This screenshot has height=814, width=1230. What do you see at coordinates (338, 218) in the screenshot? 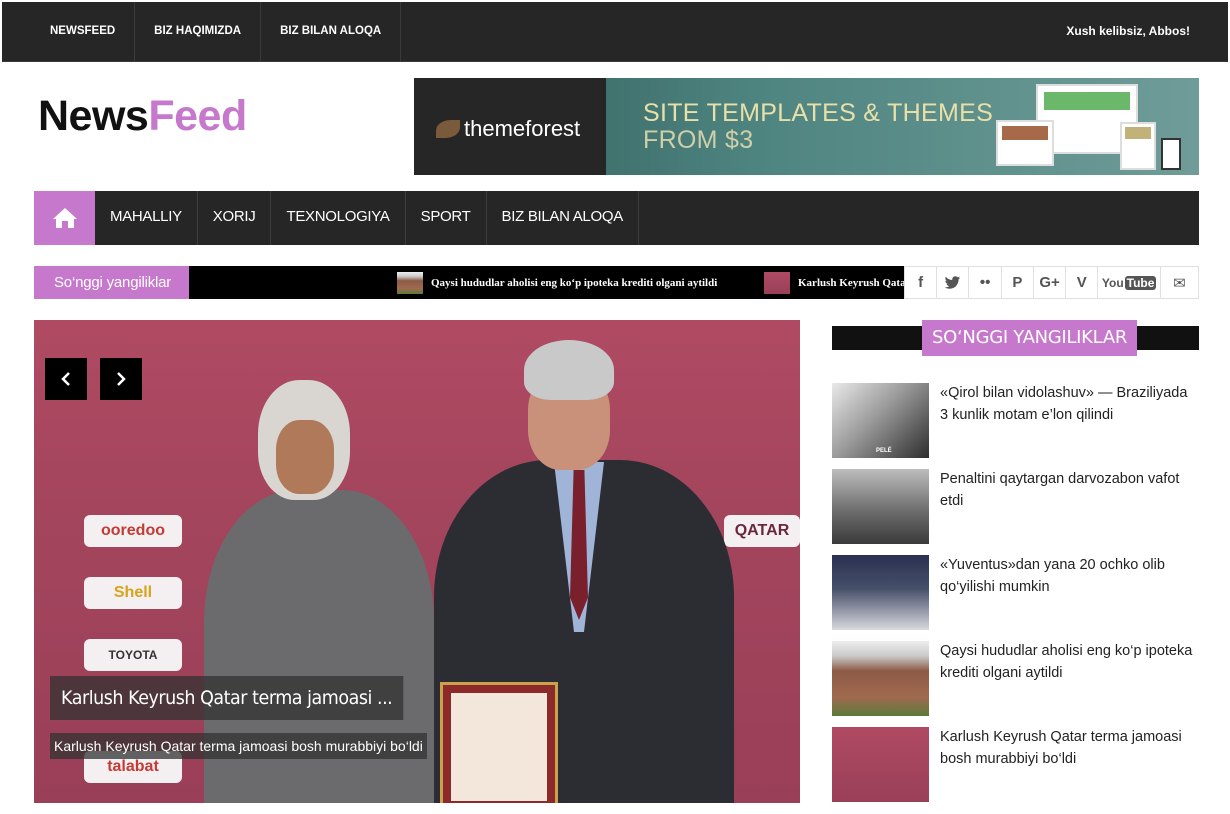
I see `nav-item-tech: TEXNOLOGIYA` at bounding box center [338, 218].